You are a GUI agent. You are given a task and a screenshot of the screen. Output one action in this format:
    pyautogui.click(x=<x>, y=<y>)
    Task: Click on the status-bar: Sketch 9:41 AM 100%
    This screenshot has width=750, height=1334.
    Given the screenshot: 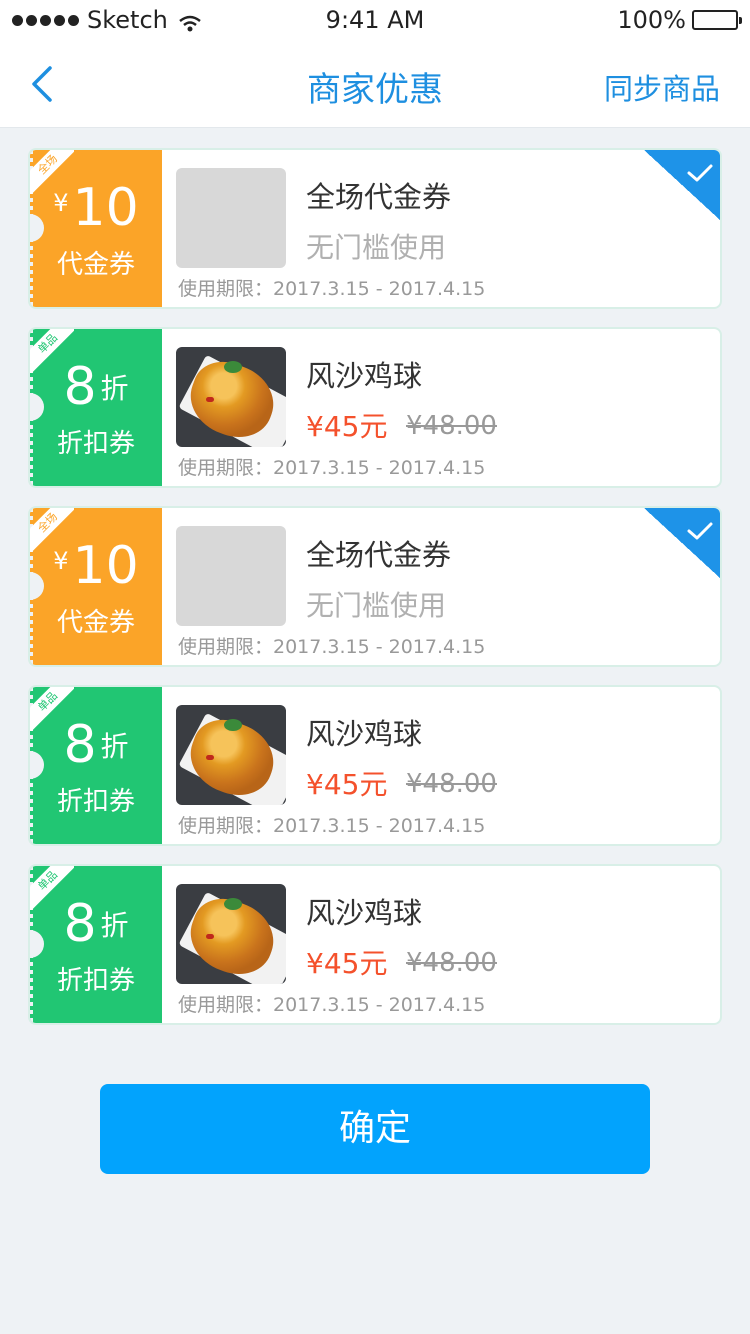 What is the action you would take?
    pyautogui.click(x=375, y=20)
    